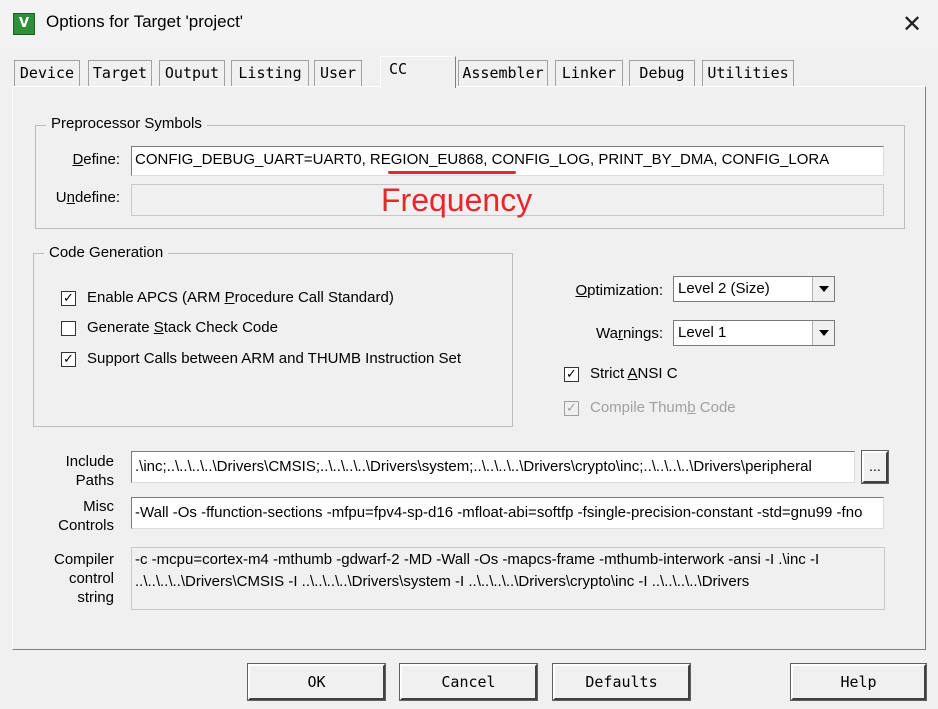 The width and height of the screenshot is (938, 709). Describe the element at coordinates (858, 682) in the screenshot. I see `help-button: Help` at that location.